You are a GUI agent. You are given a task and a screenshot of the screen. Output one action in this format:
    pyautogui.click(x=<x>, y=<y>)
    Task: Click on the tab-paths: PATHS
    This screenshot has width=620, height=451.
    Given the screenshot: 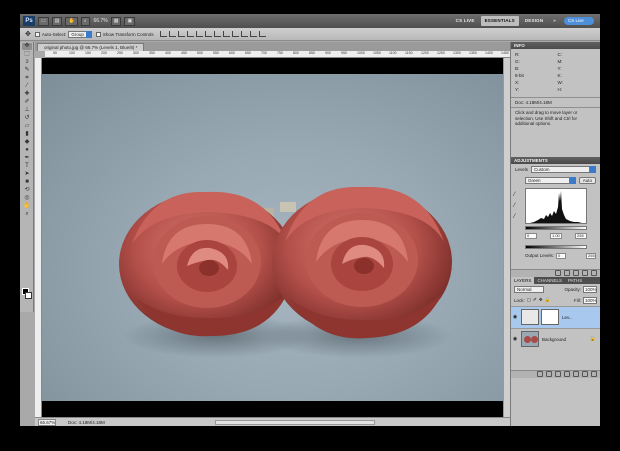 What is the action you would take?
    pyautogui.click(x=575, y=280)
    